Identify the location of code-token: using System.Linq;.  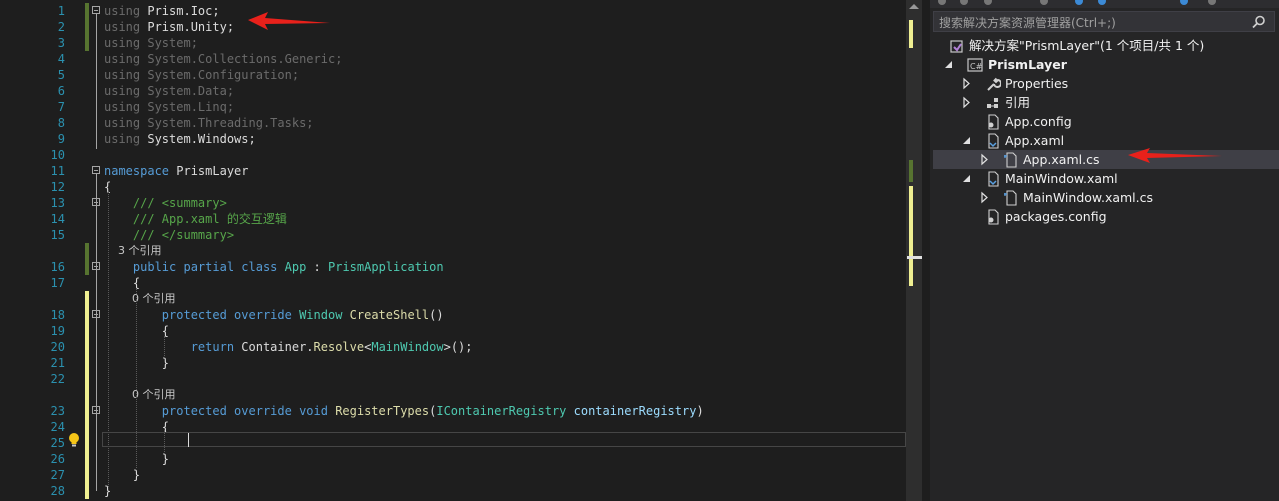
(169, 107).